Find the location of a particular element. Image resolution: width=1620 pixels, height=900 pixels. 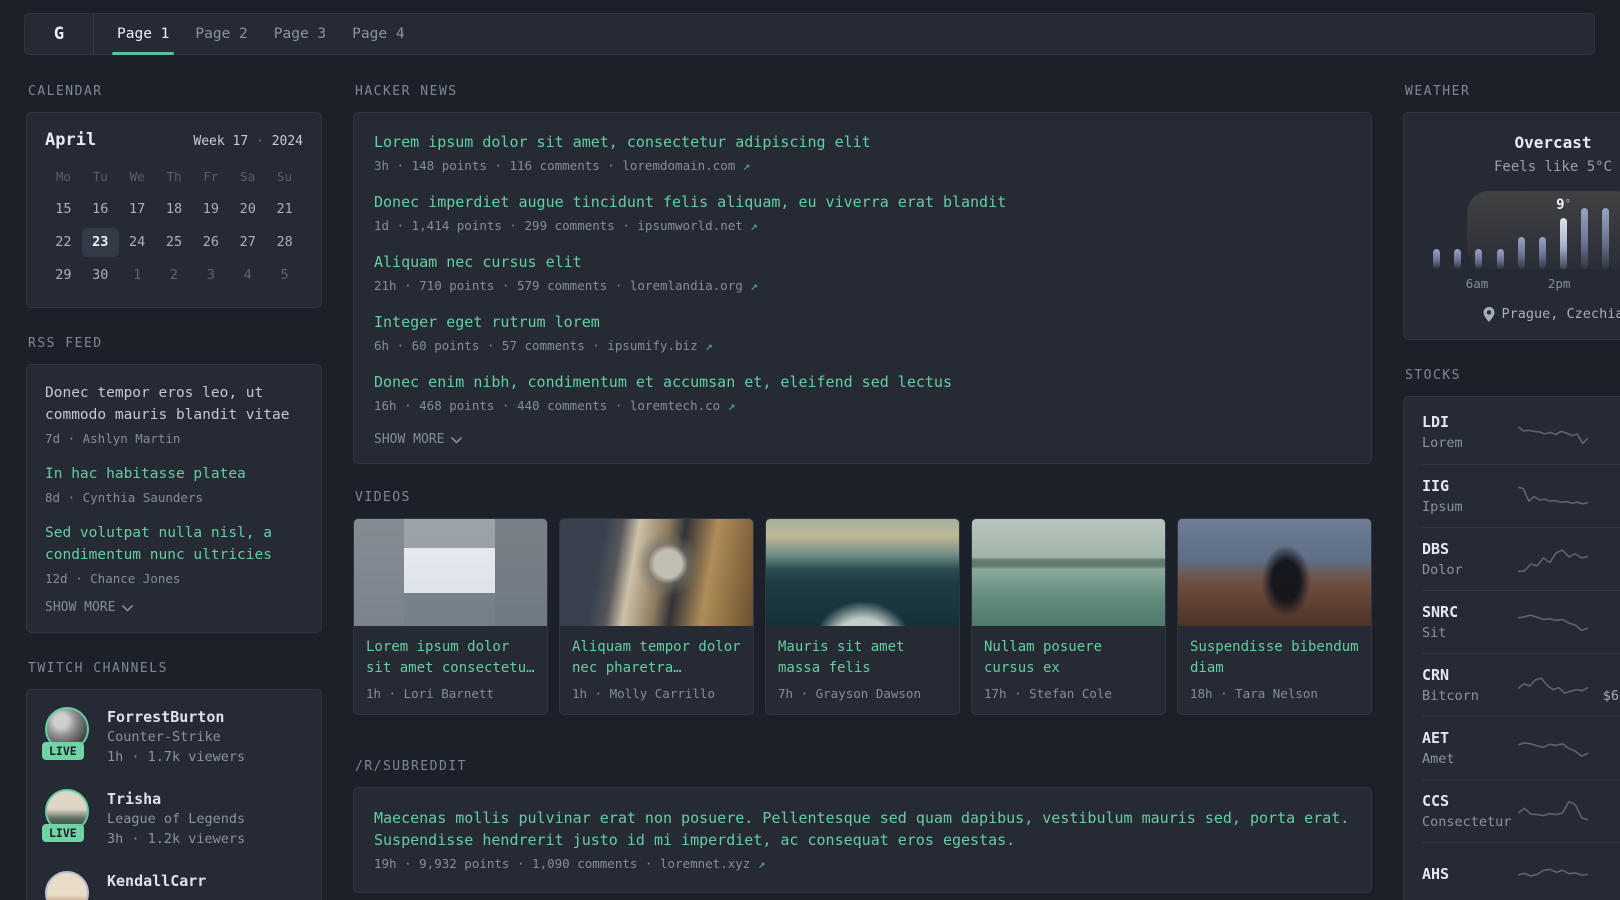

weekday-label: Tu is located at coordinates (100, 176).